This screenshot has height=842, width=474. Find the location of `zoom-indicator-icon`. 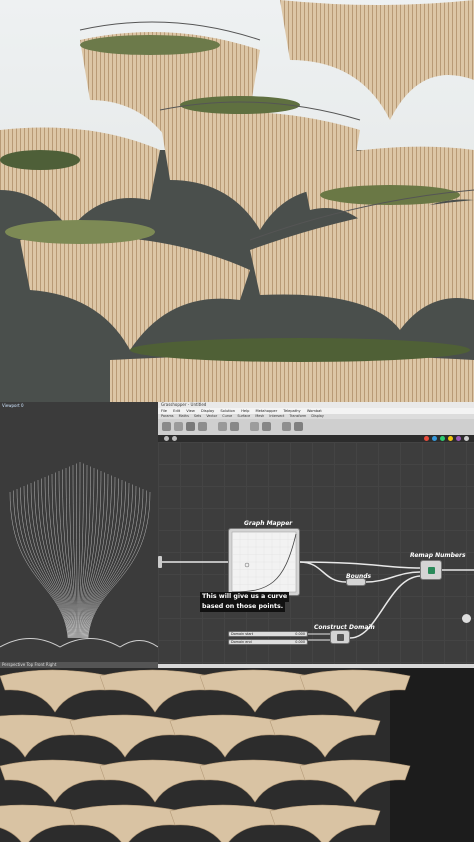

zoom-indicator-icon is located at coordinates (466, 618).